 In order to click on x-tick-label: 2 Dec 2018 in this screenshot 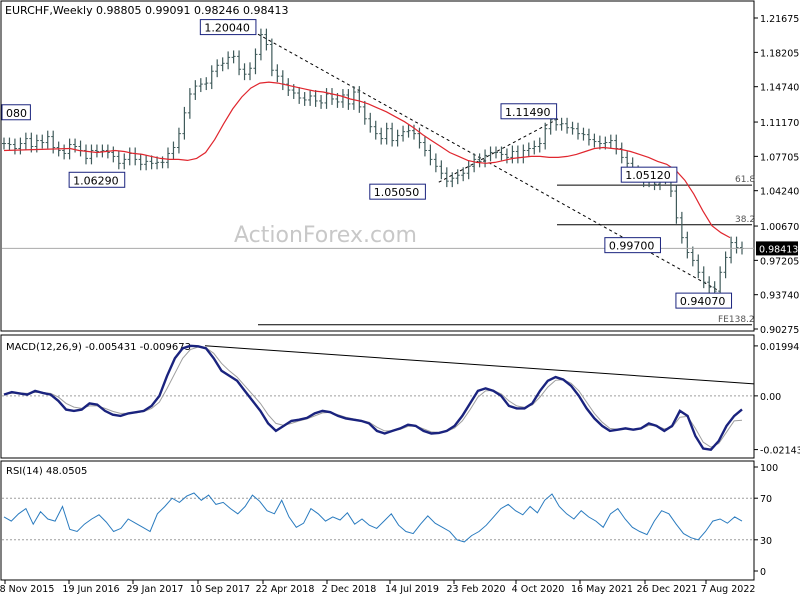, I will do `click(349, 589)`.